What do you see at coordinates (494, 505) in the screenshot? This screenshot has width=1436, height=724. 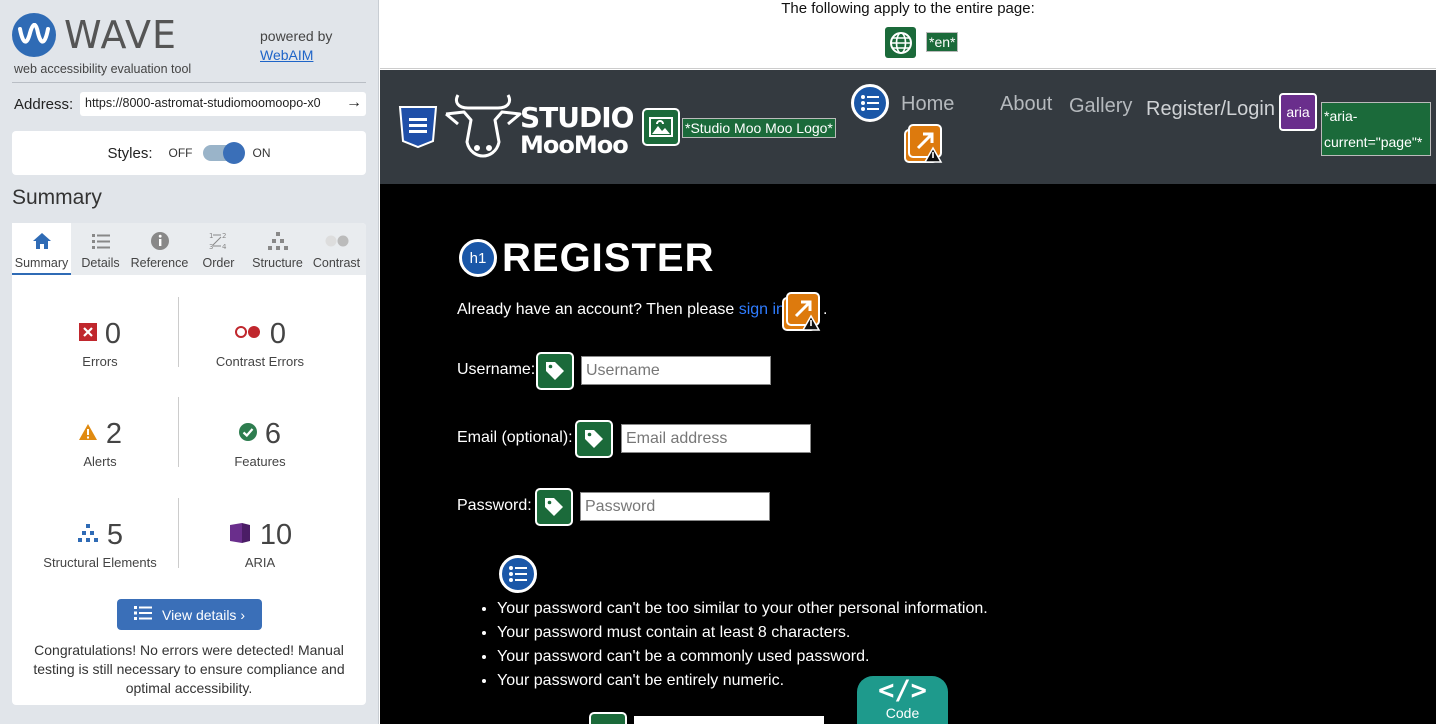 I see `password-label: Password:` at bounding box center [494, 505].